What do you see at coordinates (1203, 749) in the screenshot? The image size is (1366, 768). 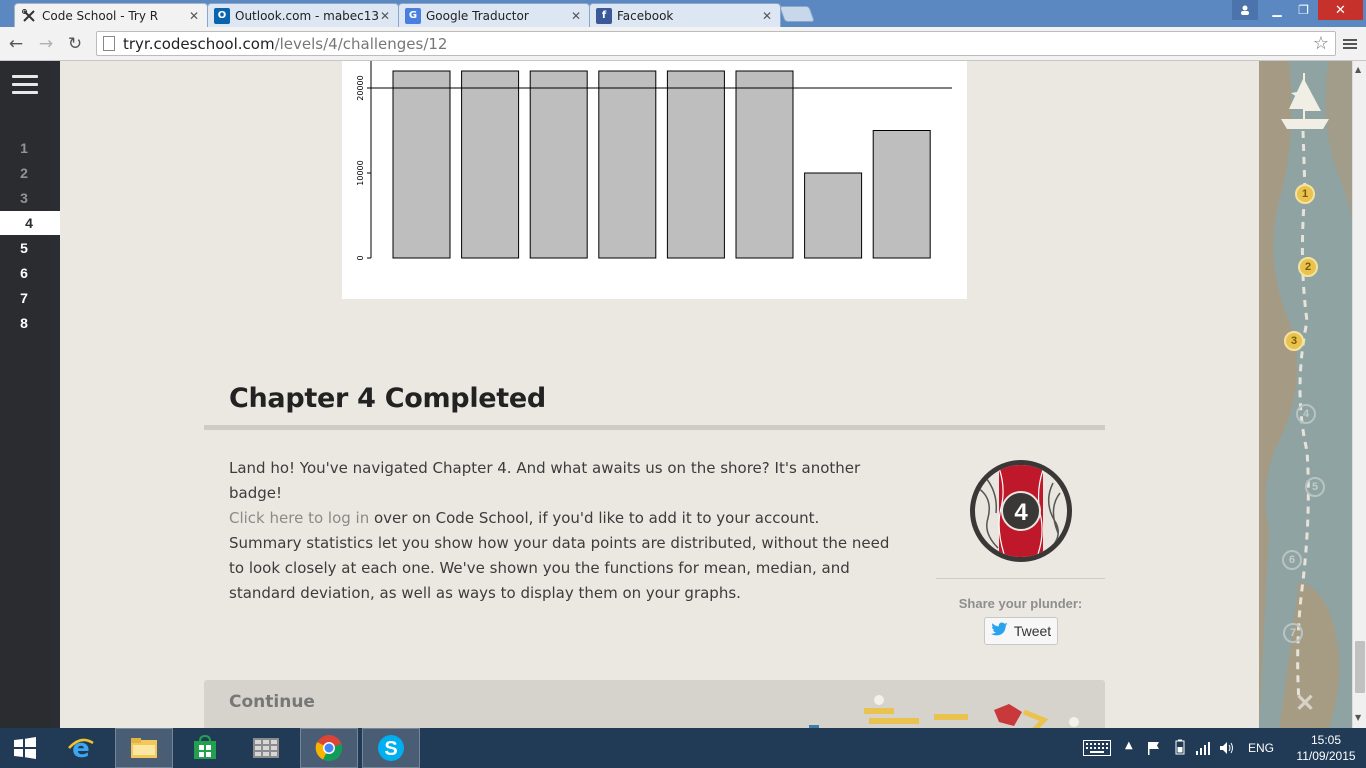 I see `network-signal-icon` at bounding box center [1203, 749].